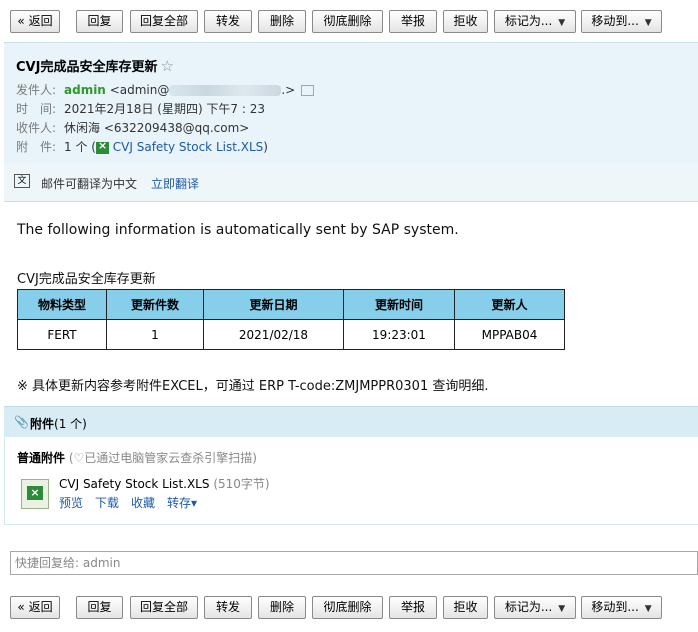  I want to click on to-row: 收件人: 休闲海 <632209438@qq.com>, so click(132, 127).